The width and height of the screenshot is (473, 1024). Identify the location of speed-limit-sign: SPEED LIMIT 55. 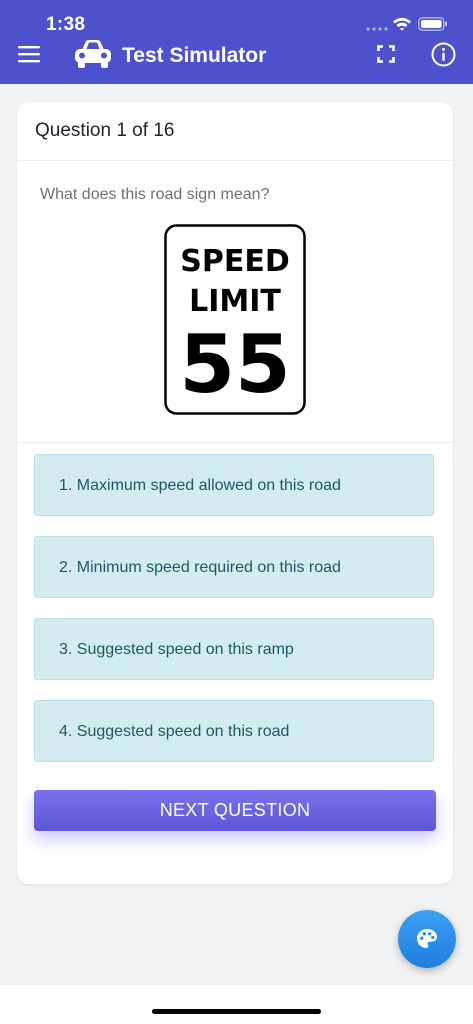
(235, 319).